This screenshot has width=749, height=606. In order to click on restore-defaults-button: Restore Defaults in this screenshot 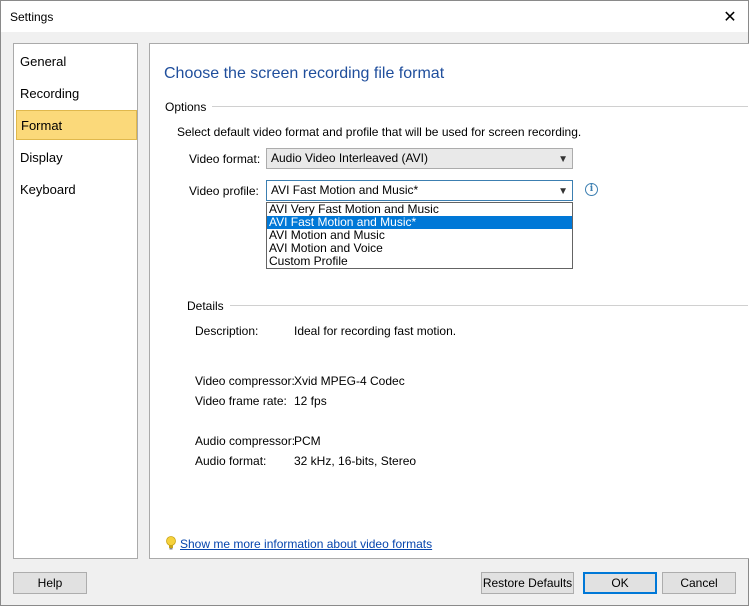, I will do `click(527, 583)`.